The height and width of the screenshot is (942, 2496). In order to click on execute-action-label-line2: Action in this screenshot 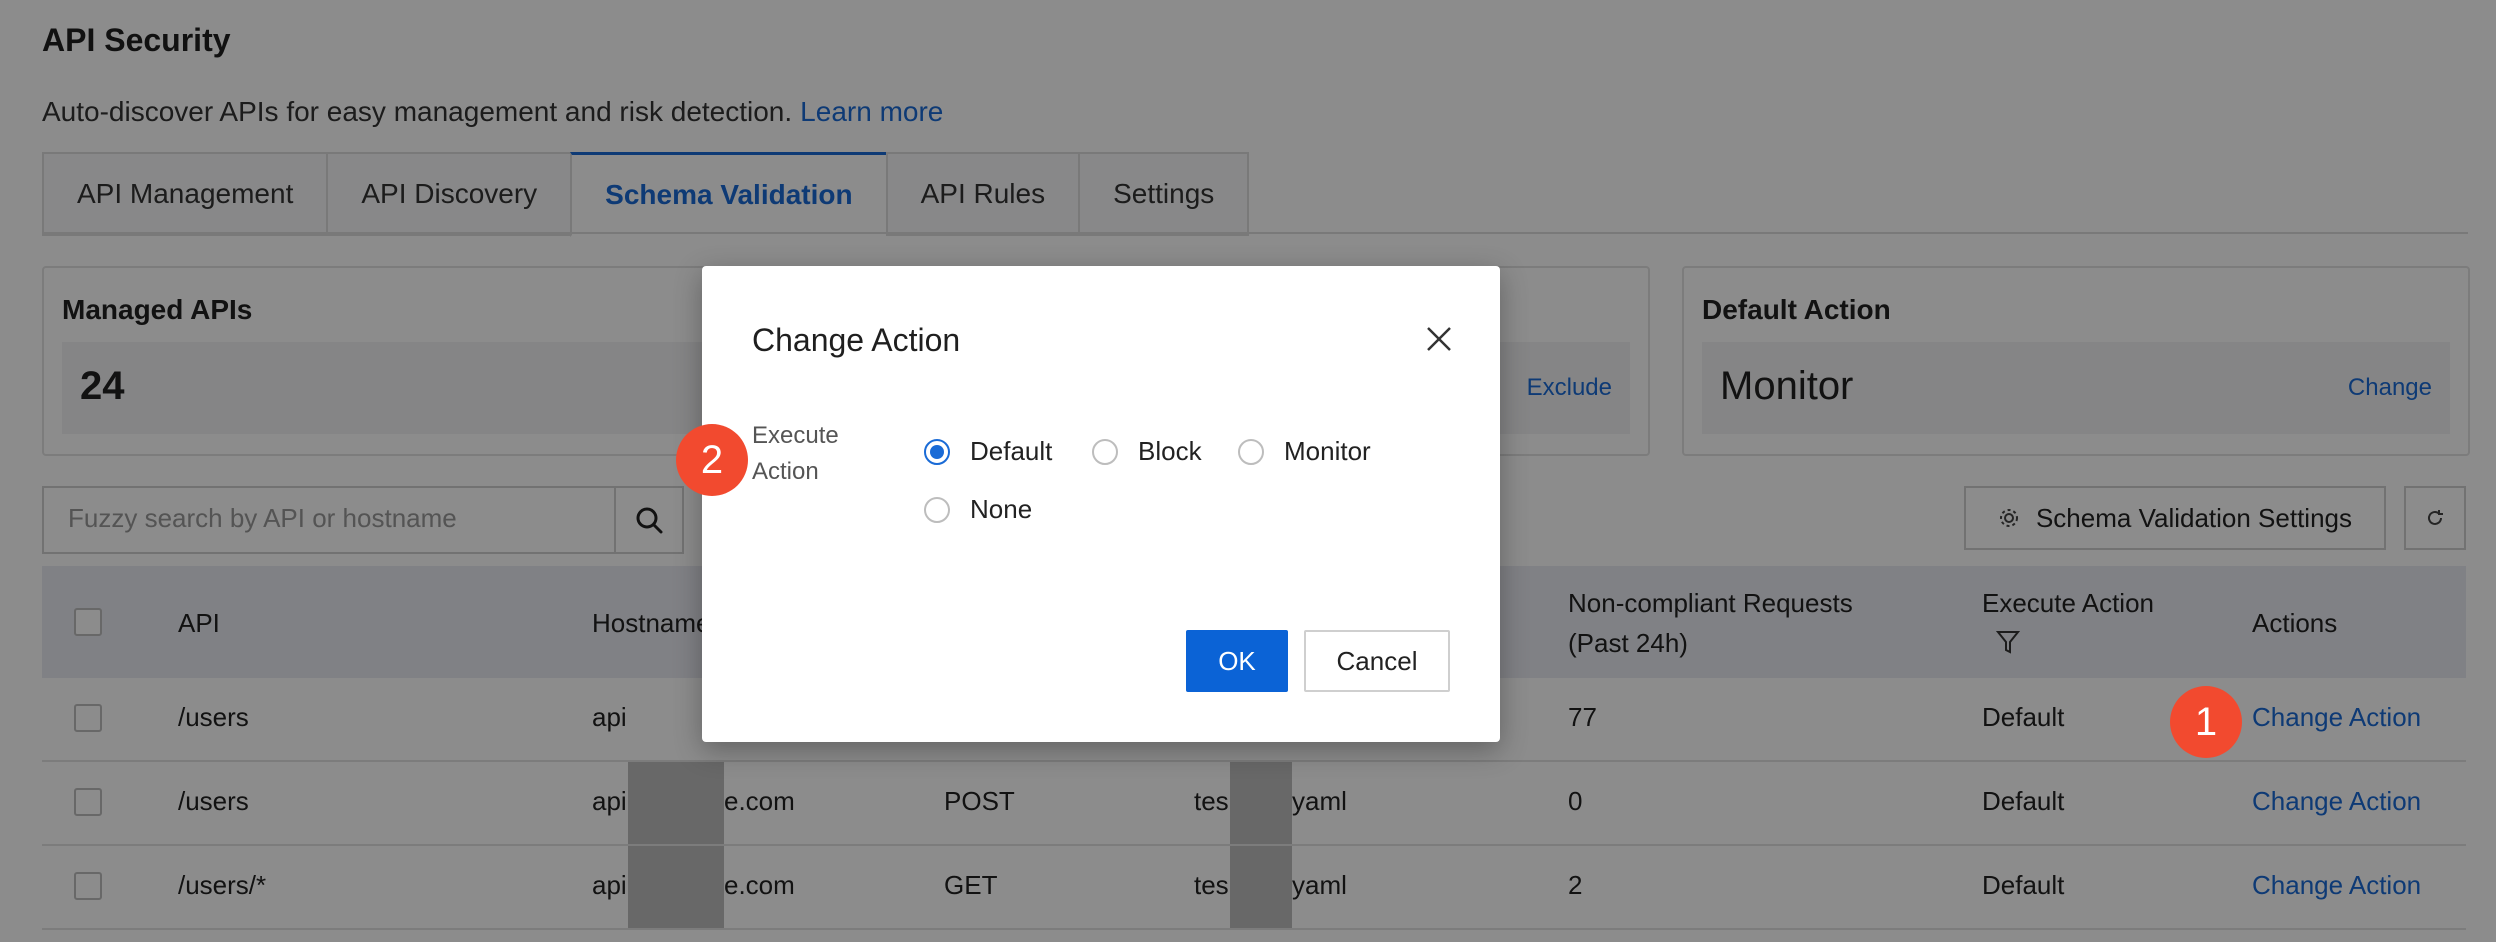, I will do `click(785, 471)`.